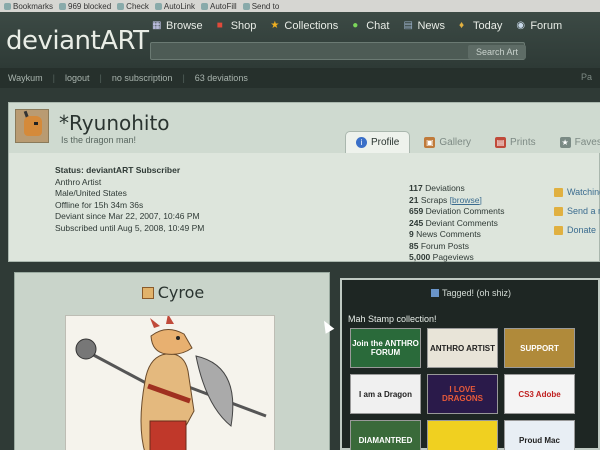 Image resolution: width=600 pixels, height=450 pixels. Describe the element at coordinates (539, 394) in the screenshot. I see `stamp: CS3 Adobe` at that location.